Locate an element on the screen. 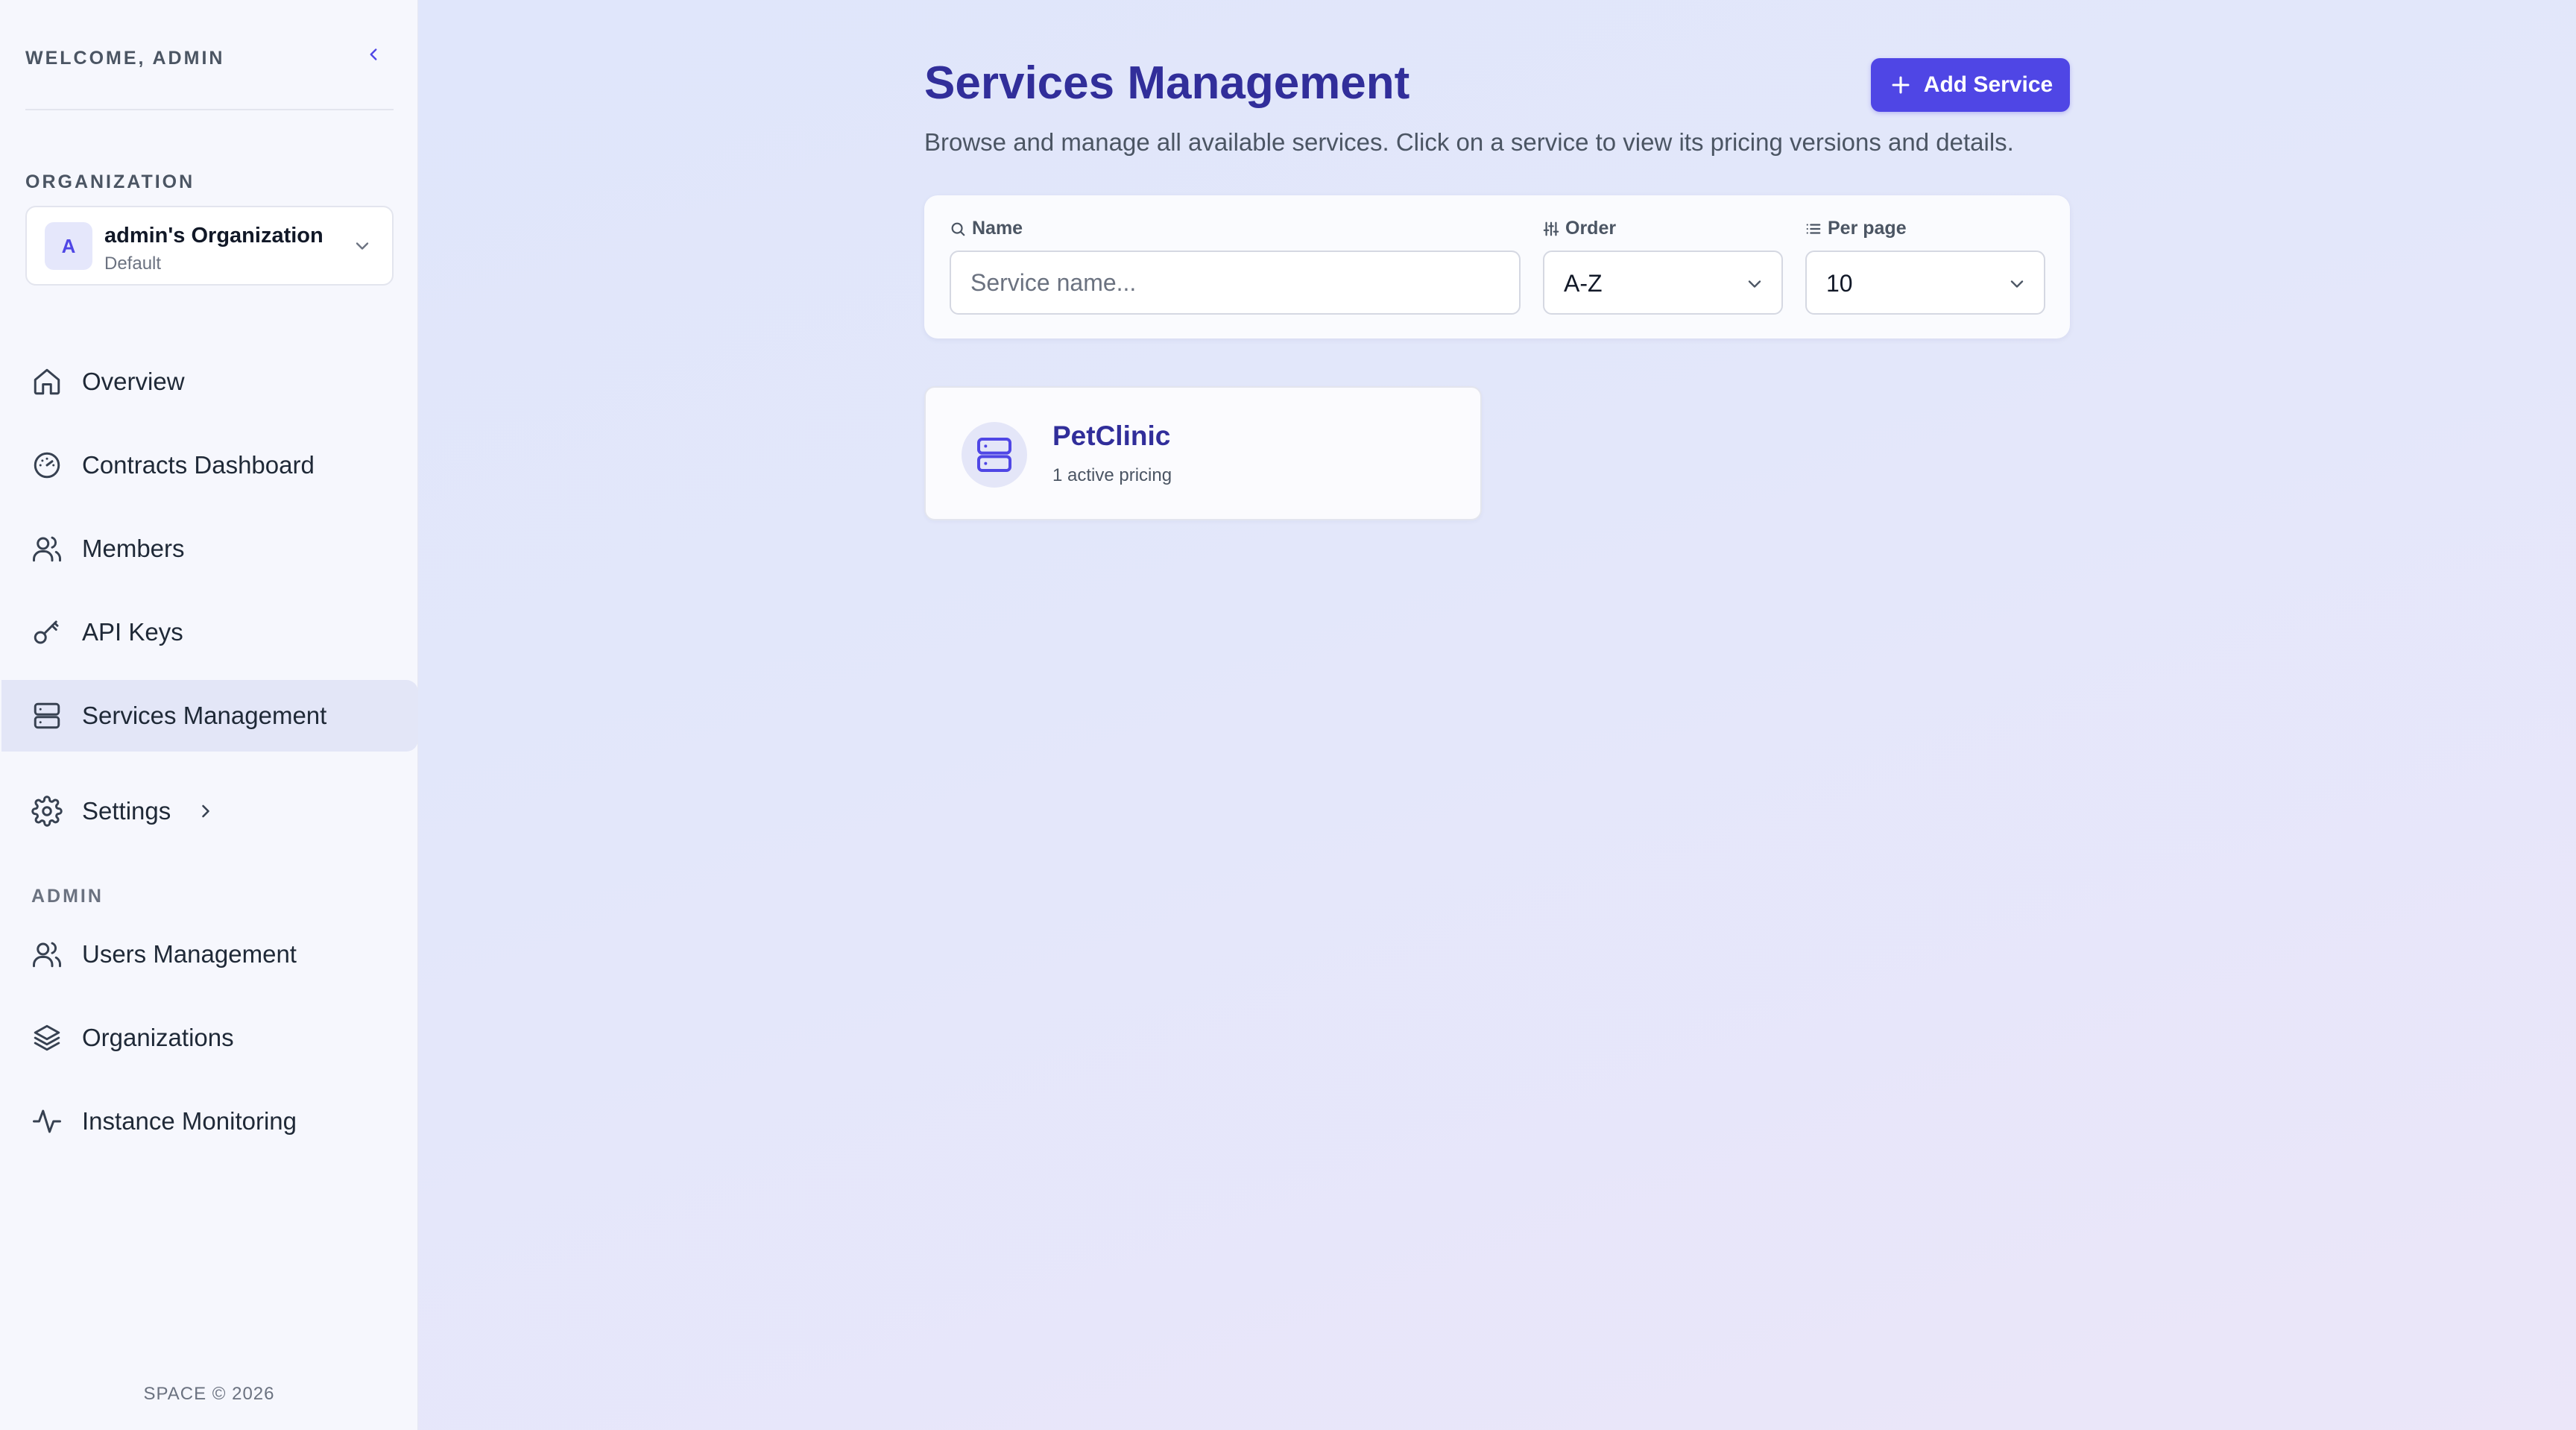 The image size is (2576, 1430). sidebar-item-services-management: Services Management is located at coordinates (209, 716).